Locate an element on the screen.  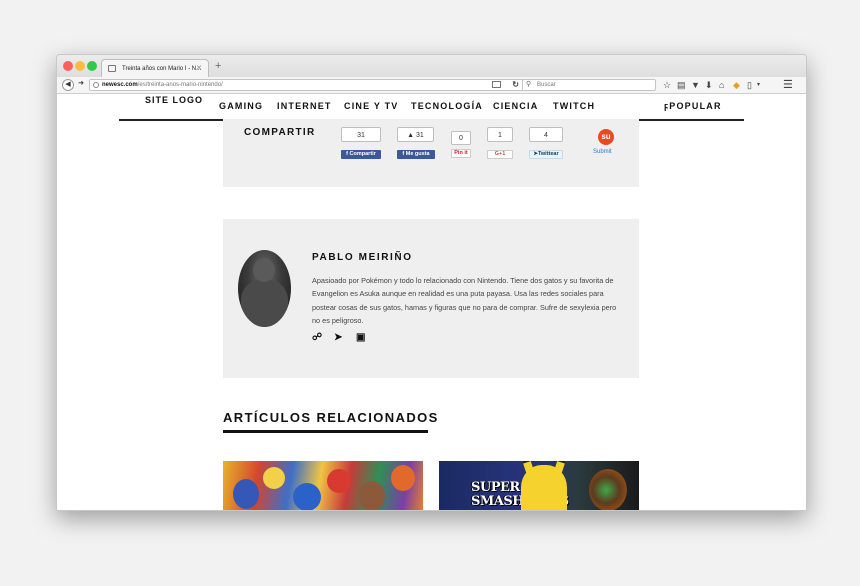
tab-close-icon: ✕ is located at coordinates (199, 68).